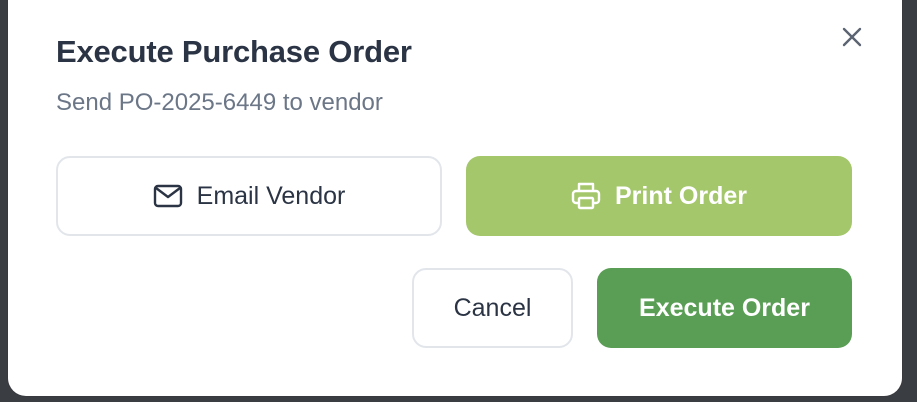  Describe the element at coordinates (219, 102) in the screenshot. I see `dialog-subtitle: Send PO-2025-6449 to vendor` at that location.